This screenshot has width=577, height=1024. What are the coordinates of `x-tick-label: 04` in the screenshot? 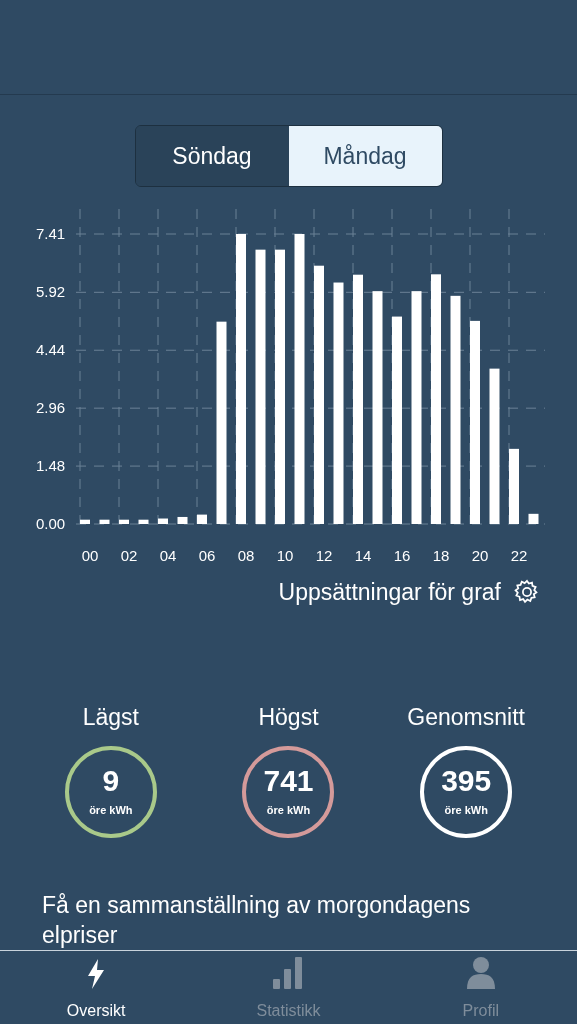 It's located at (168, 555).